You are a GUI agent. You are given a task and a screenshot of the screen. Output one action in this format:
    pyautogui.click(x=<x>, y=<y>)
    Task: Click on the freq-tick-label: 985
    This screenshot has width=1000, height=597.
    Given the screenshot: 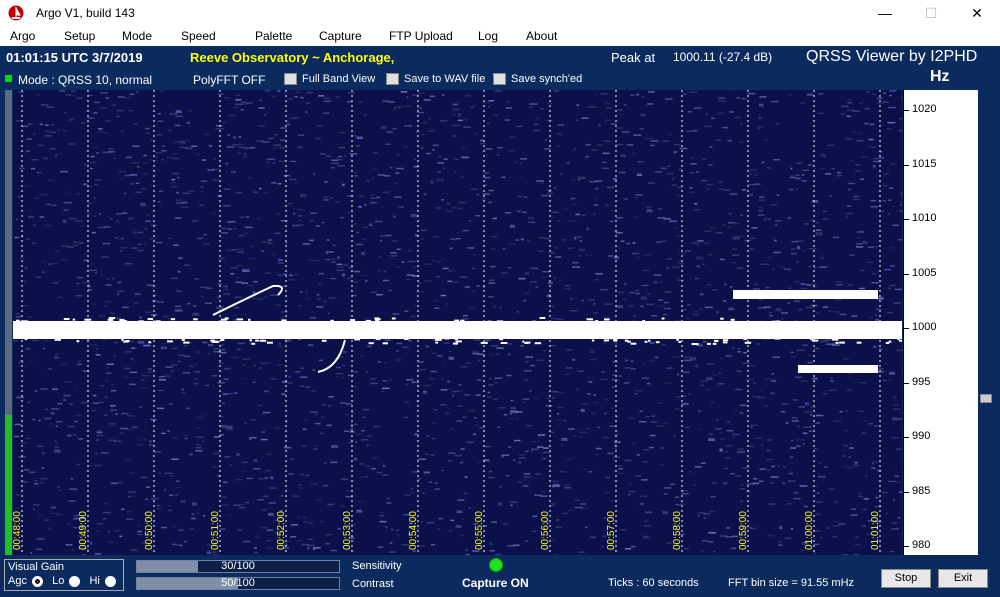 What is the action you would take?
    pyautogui.click(x=921, y=490)
    